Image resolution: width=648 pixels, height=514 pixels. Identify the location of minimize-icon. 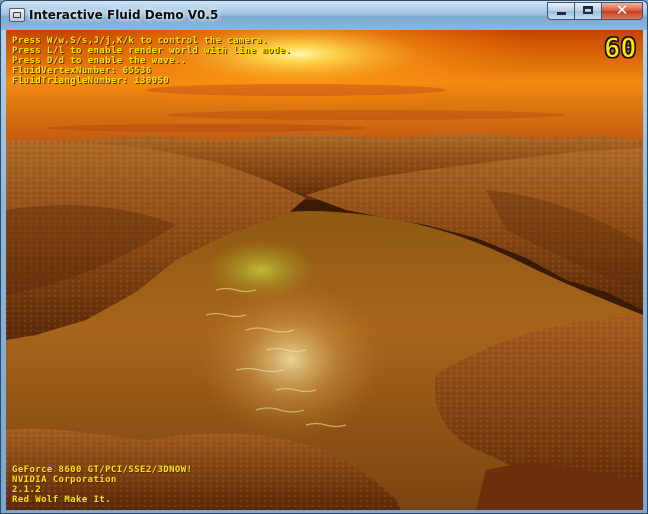
(561, 13).